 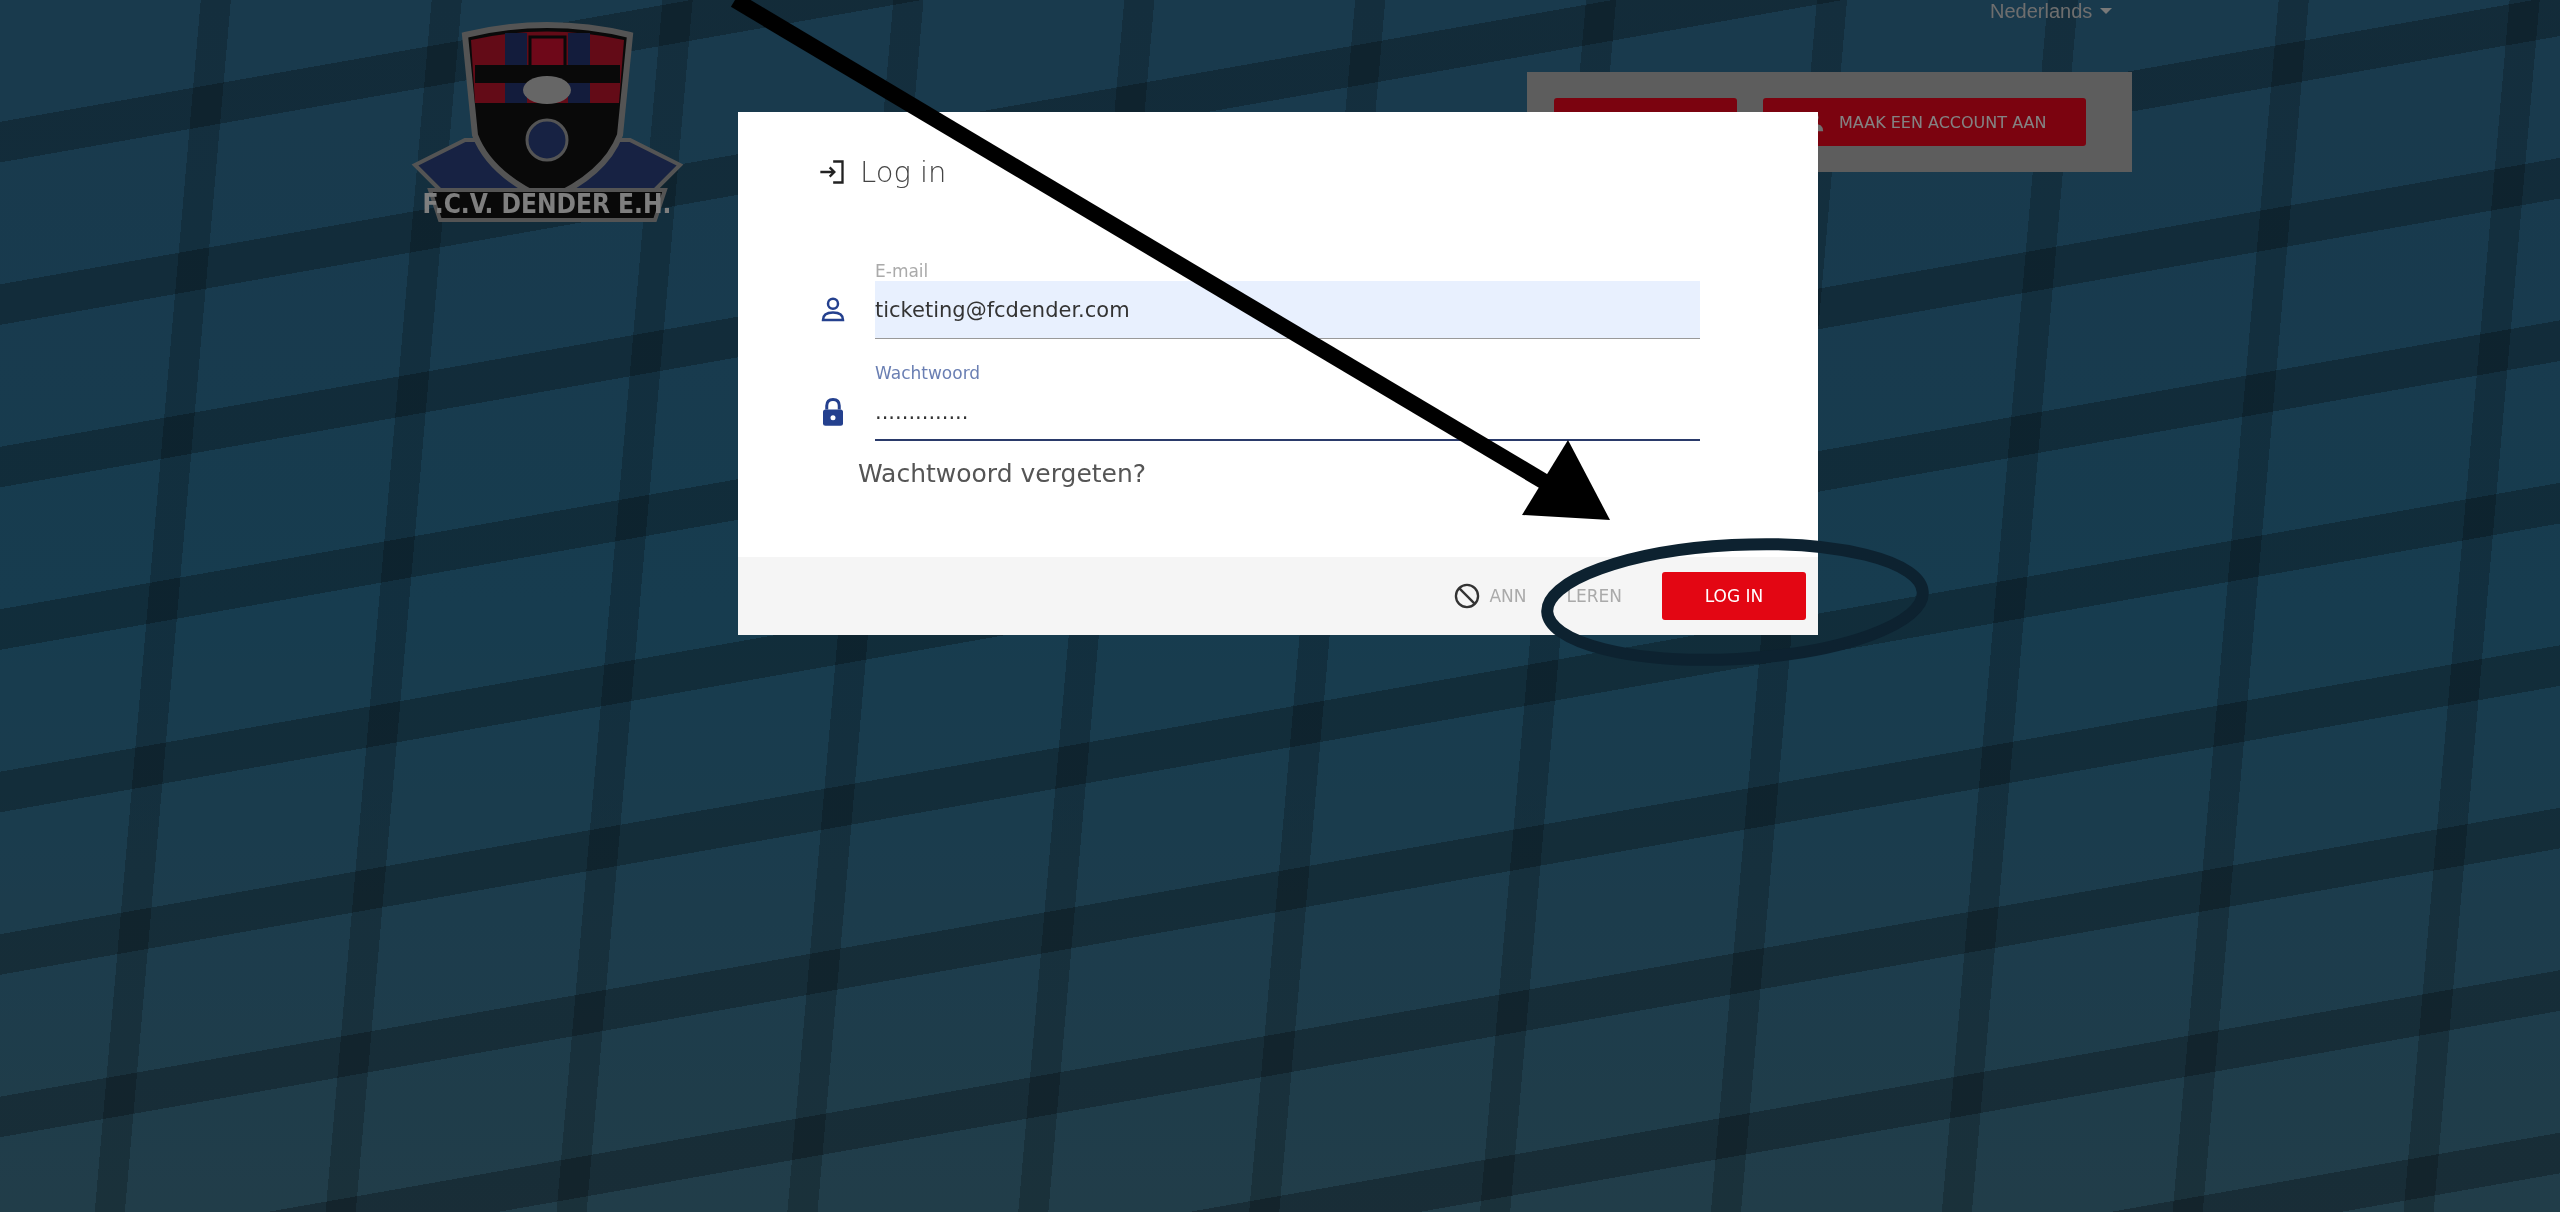 I want to click on dialog-title: Log in, so click(x=903, y=172).